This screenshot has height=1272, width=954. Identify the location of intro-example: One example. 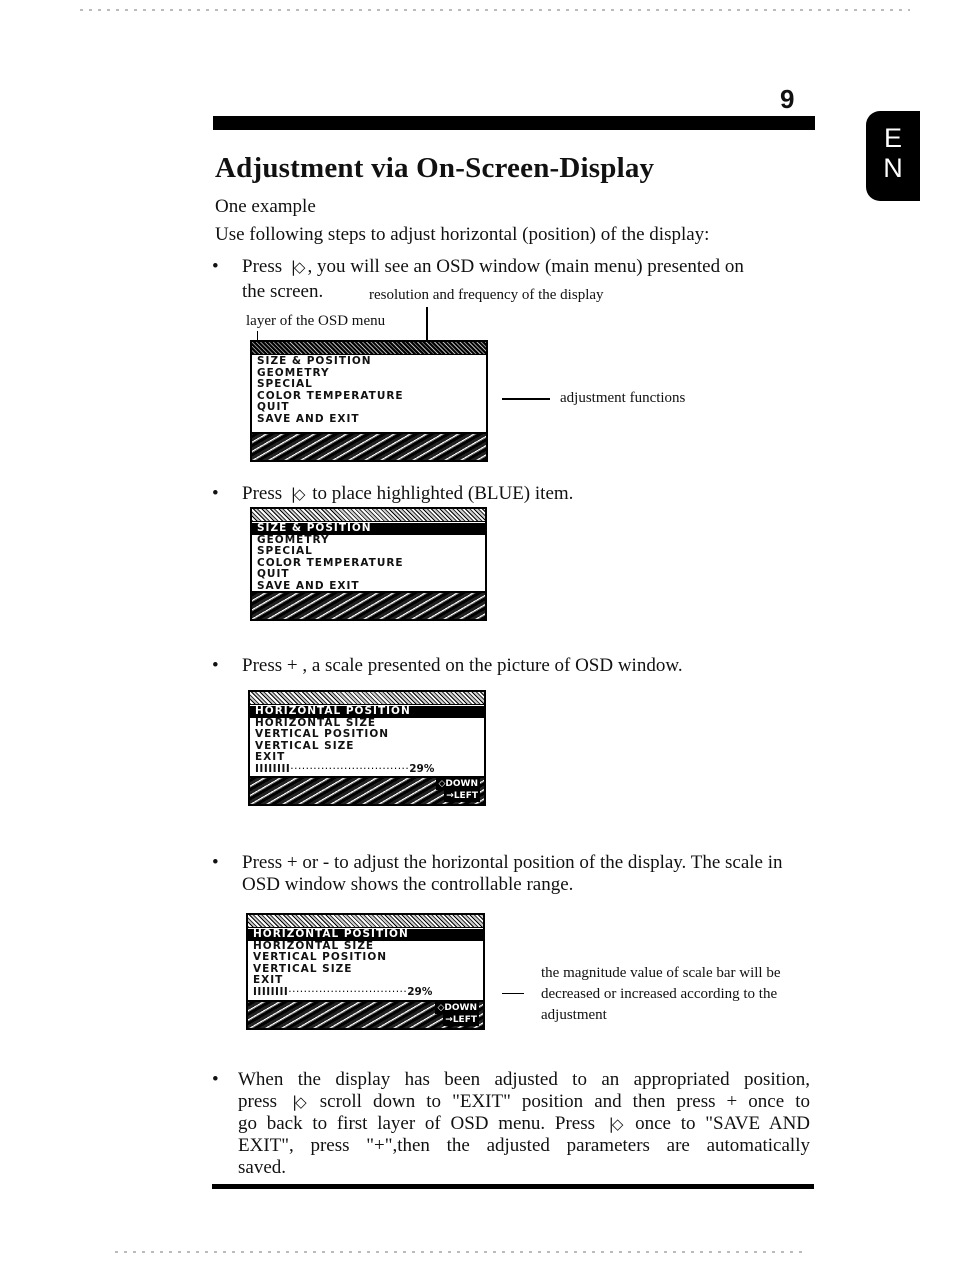
(265, 206).